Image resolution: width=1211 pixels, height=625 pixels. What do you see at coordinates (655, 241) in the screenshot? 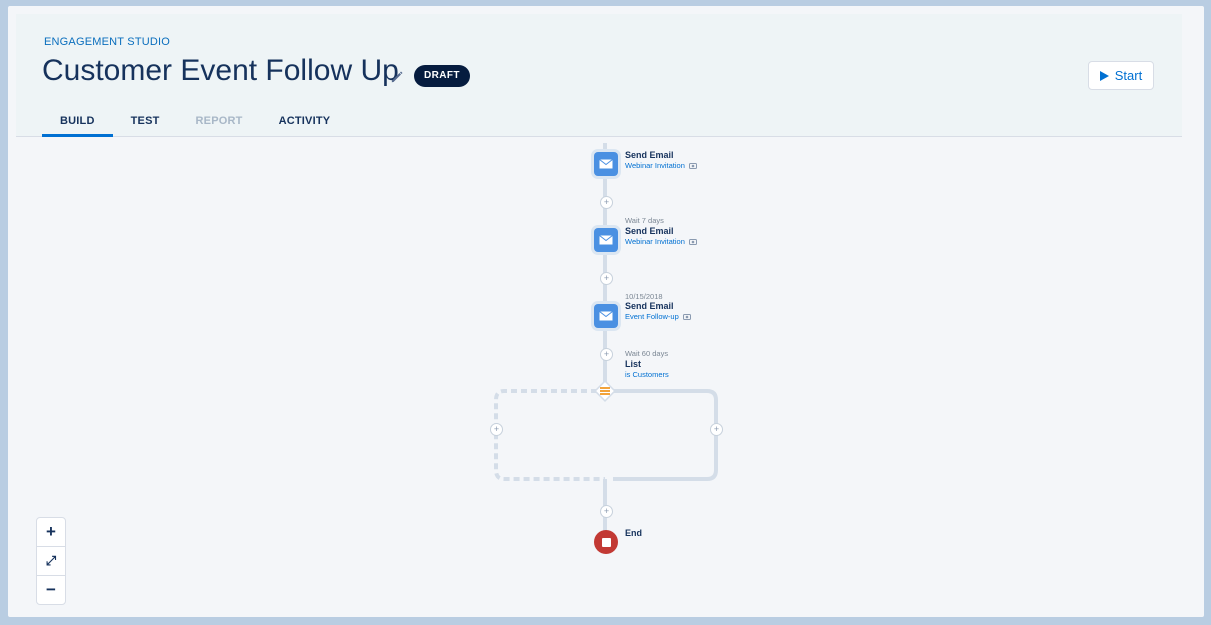
I see `step-2-asset-link: Webinar Invitation` at bounding box center [655, 241].